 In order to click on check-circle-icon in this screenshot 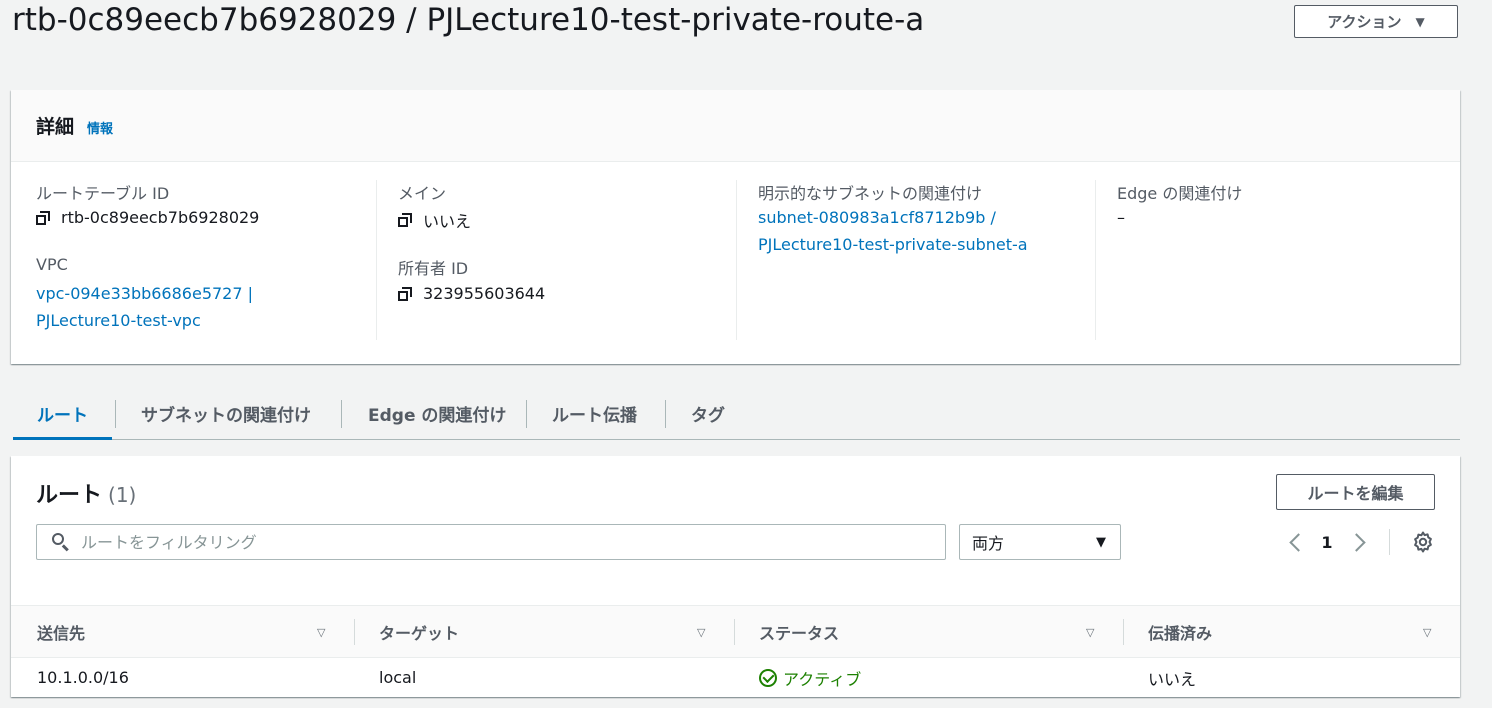, I will do `click(768, 677)`.